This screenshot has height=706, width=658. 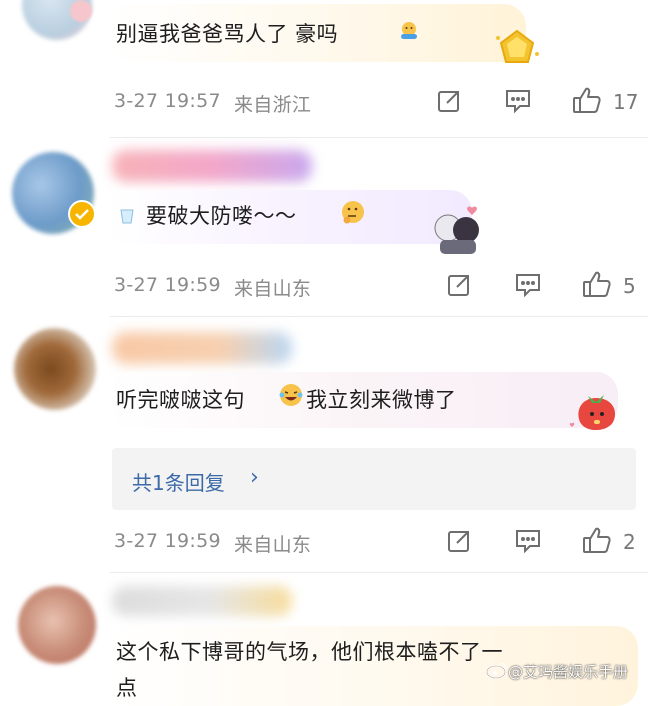 I want to click on cup-emoji, so click(x=127, y=218).